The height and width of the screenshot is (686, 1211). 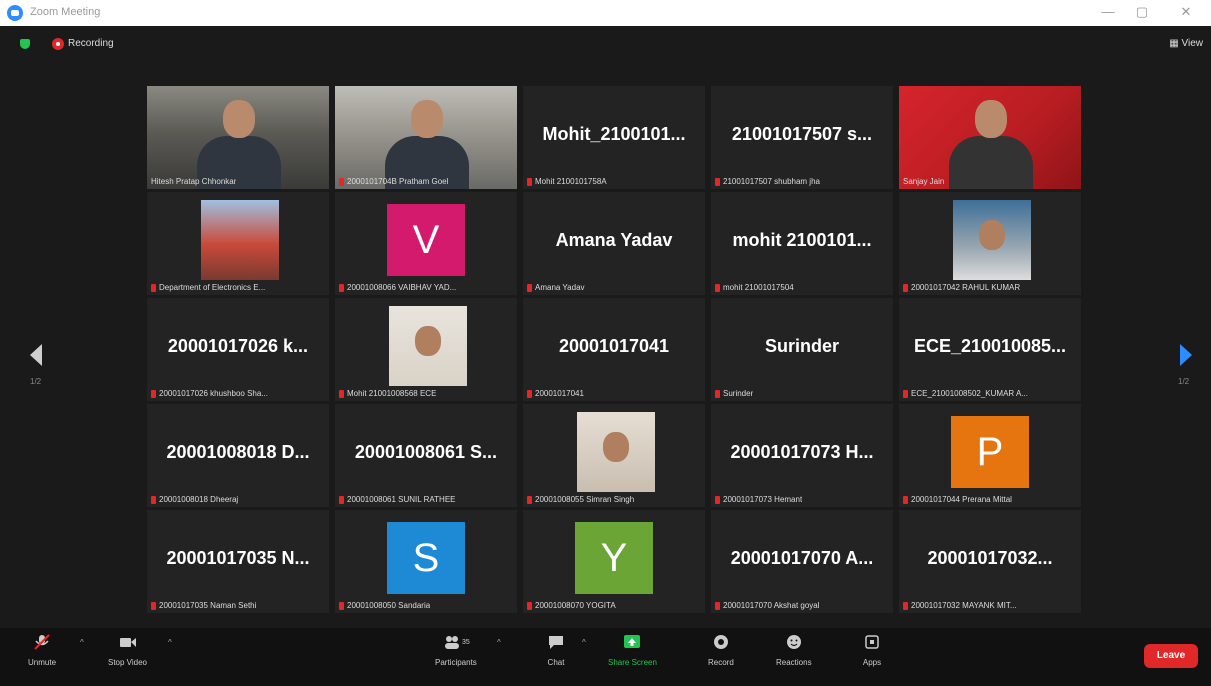 I want to click on participant-tile: 20001017070 A... 20001017070 Akshat goyal, so click(x=802, y=561).